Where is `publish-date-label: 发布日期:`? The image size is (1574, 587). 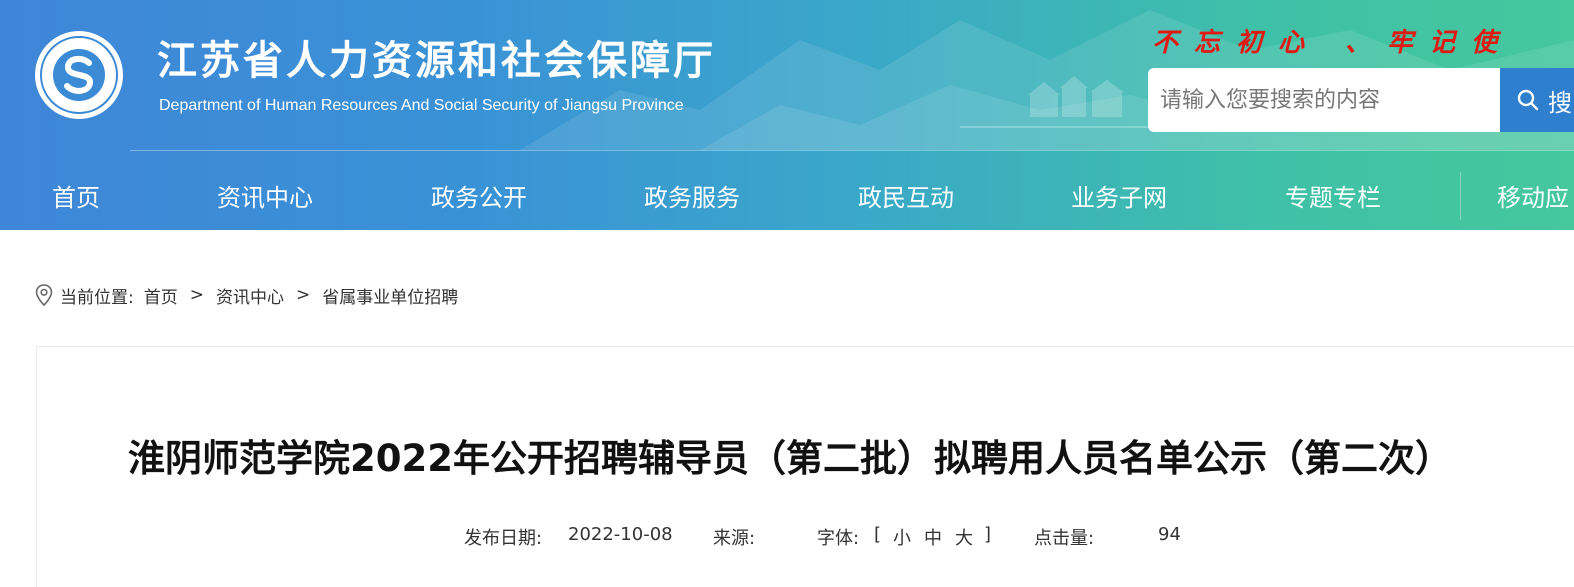
publish-date-label: 发布日期: is located at coordinates (503, 538).